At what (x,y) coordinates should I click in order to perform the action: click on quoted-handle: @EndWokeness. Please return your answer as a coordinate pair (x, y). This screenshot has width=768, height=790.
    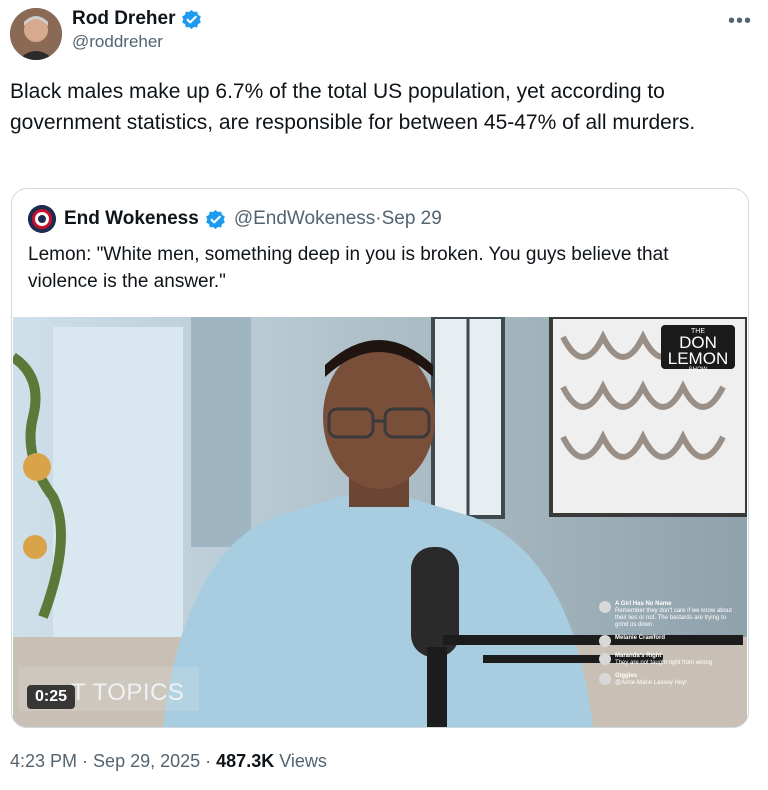
    Looking at the image, I should click on (304, 219).